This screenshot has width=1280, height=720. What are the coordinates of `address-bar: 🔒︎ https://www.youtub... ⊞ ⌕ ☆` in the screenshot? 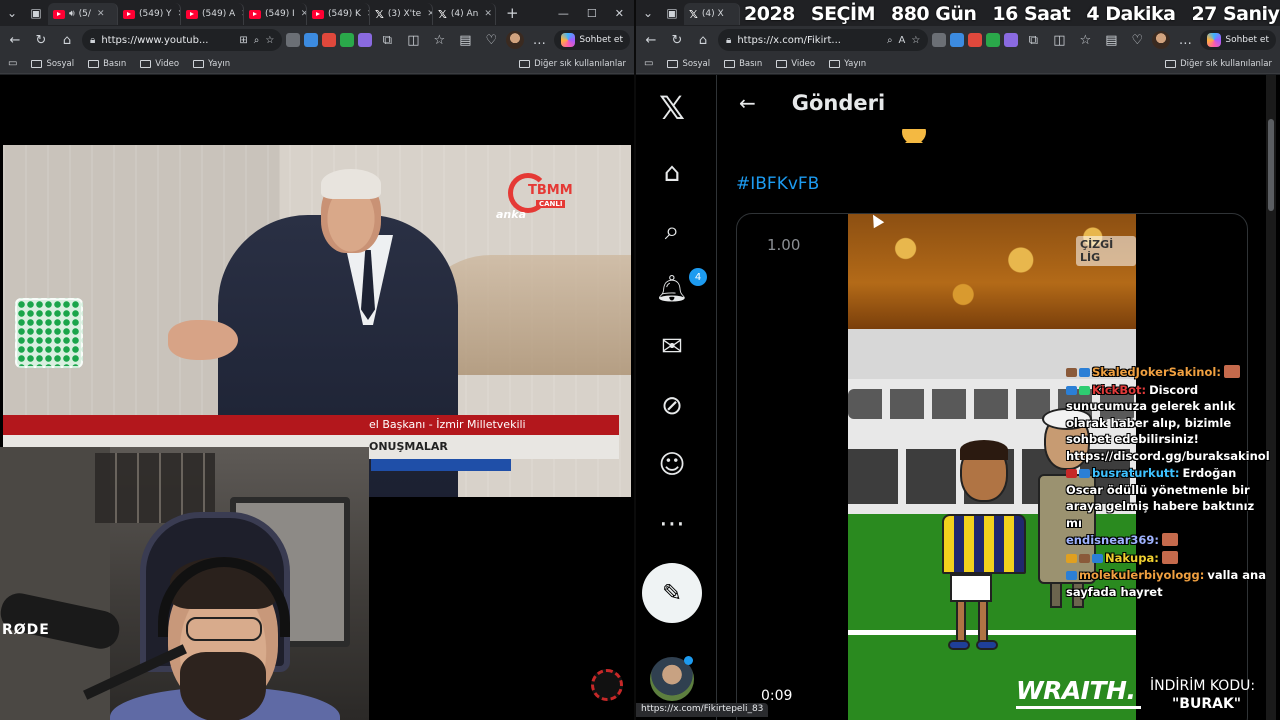 It's located at (182, 40).